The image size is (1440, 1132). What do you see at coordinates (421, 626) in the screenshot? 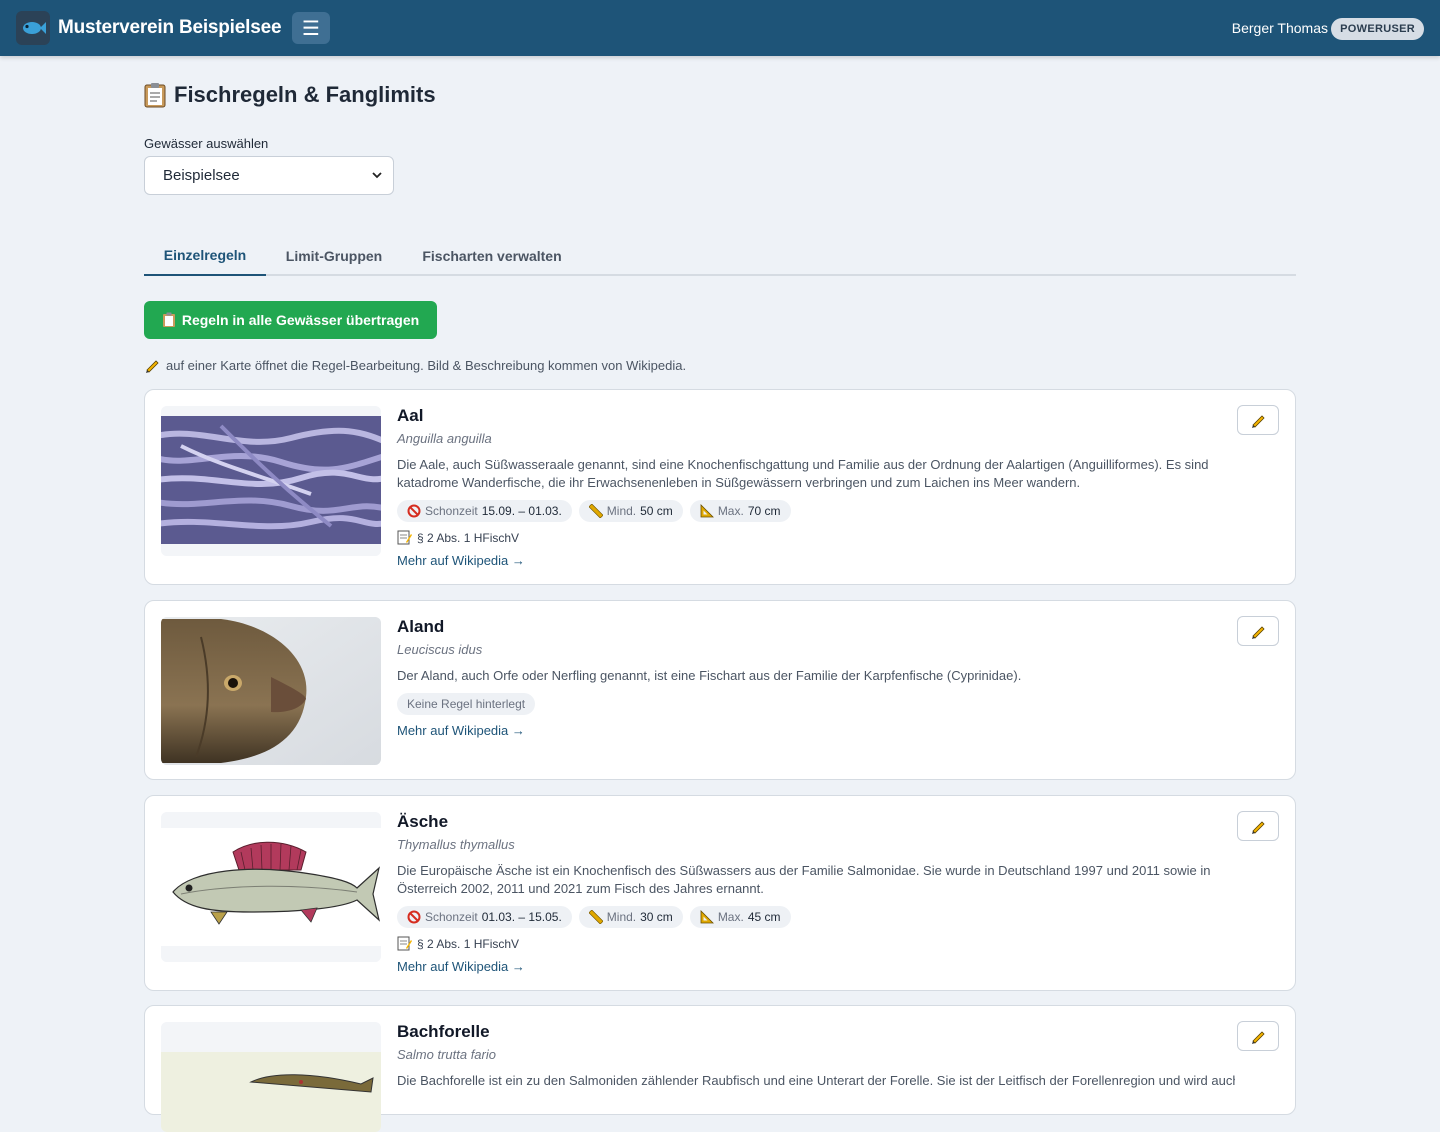
I see `fish-name: Aland` at bounding box center [421, 626].